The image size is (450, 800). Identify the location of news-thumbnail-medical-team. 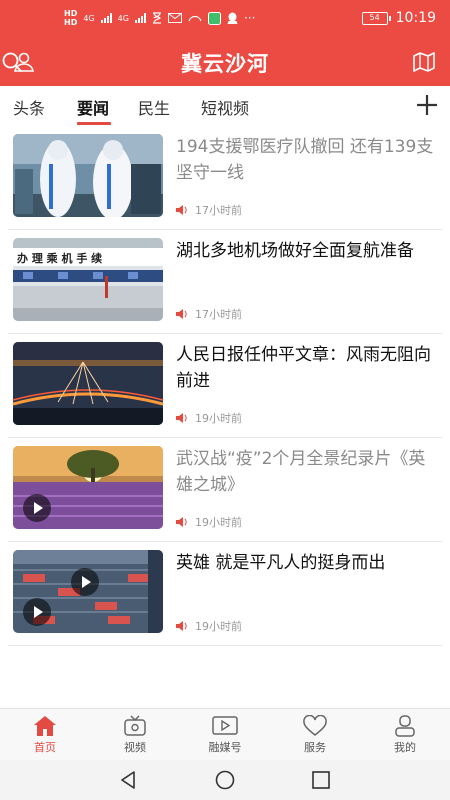
(88, 175).